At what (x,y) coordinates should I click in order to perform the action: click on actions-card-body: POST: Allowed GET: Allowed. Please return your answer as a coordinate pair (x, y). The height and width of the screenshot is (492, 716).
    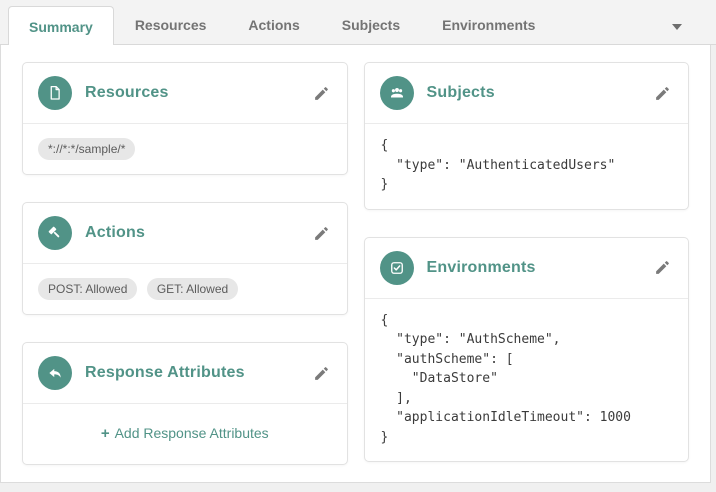
    Looking at the image, I should click on (185, 288).